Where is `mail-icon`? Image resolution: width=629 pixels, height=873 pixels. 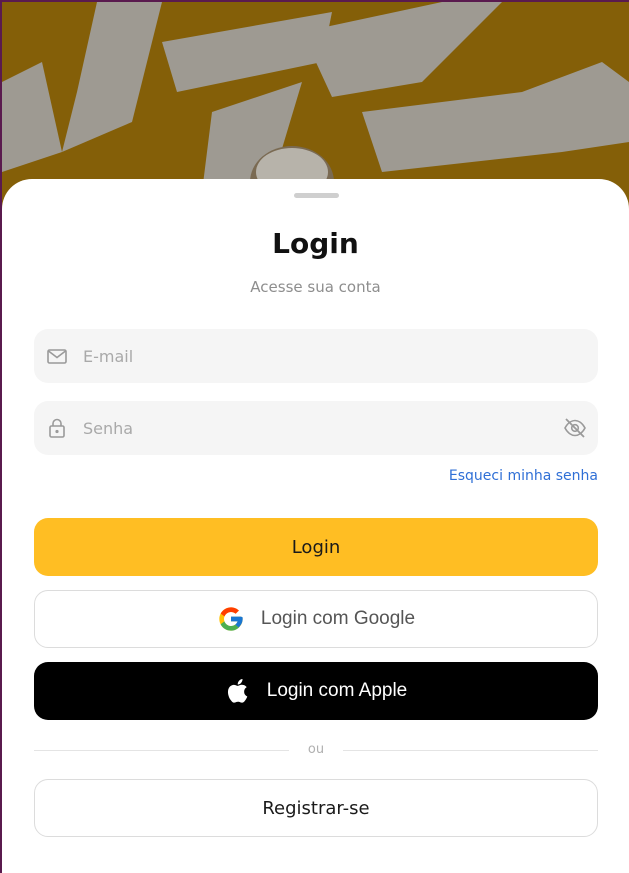 mail-icon is located at coordinates (57, 356).